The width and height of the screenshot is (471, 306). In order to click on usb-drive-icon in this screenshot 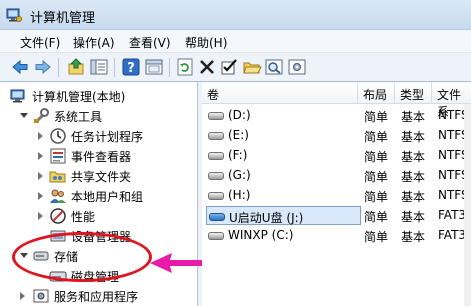, I will do `click(217, 217)`.